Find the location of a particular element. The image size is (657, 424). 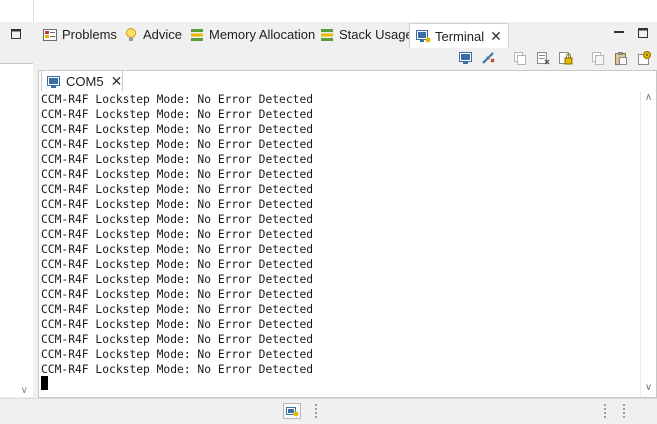

view-maximize-button is located at coordinates (643, 33).